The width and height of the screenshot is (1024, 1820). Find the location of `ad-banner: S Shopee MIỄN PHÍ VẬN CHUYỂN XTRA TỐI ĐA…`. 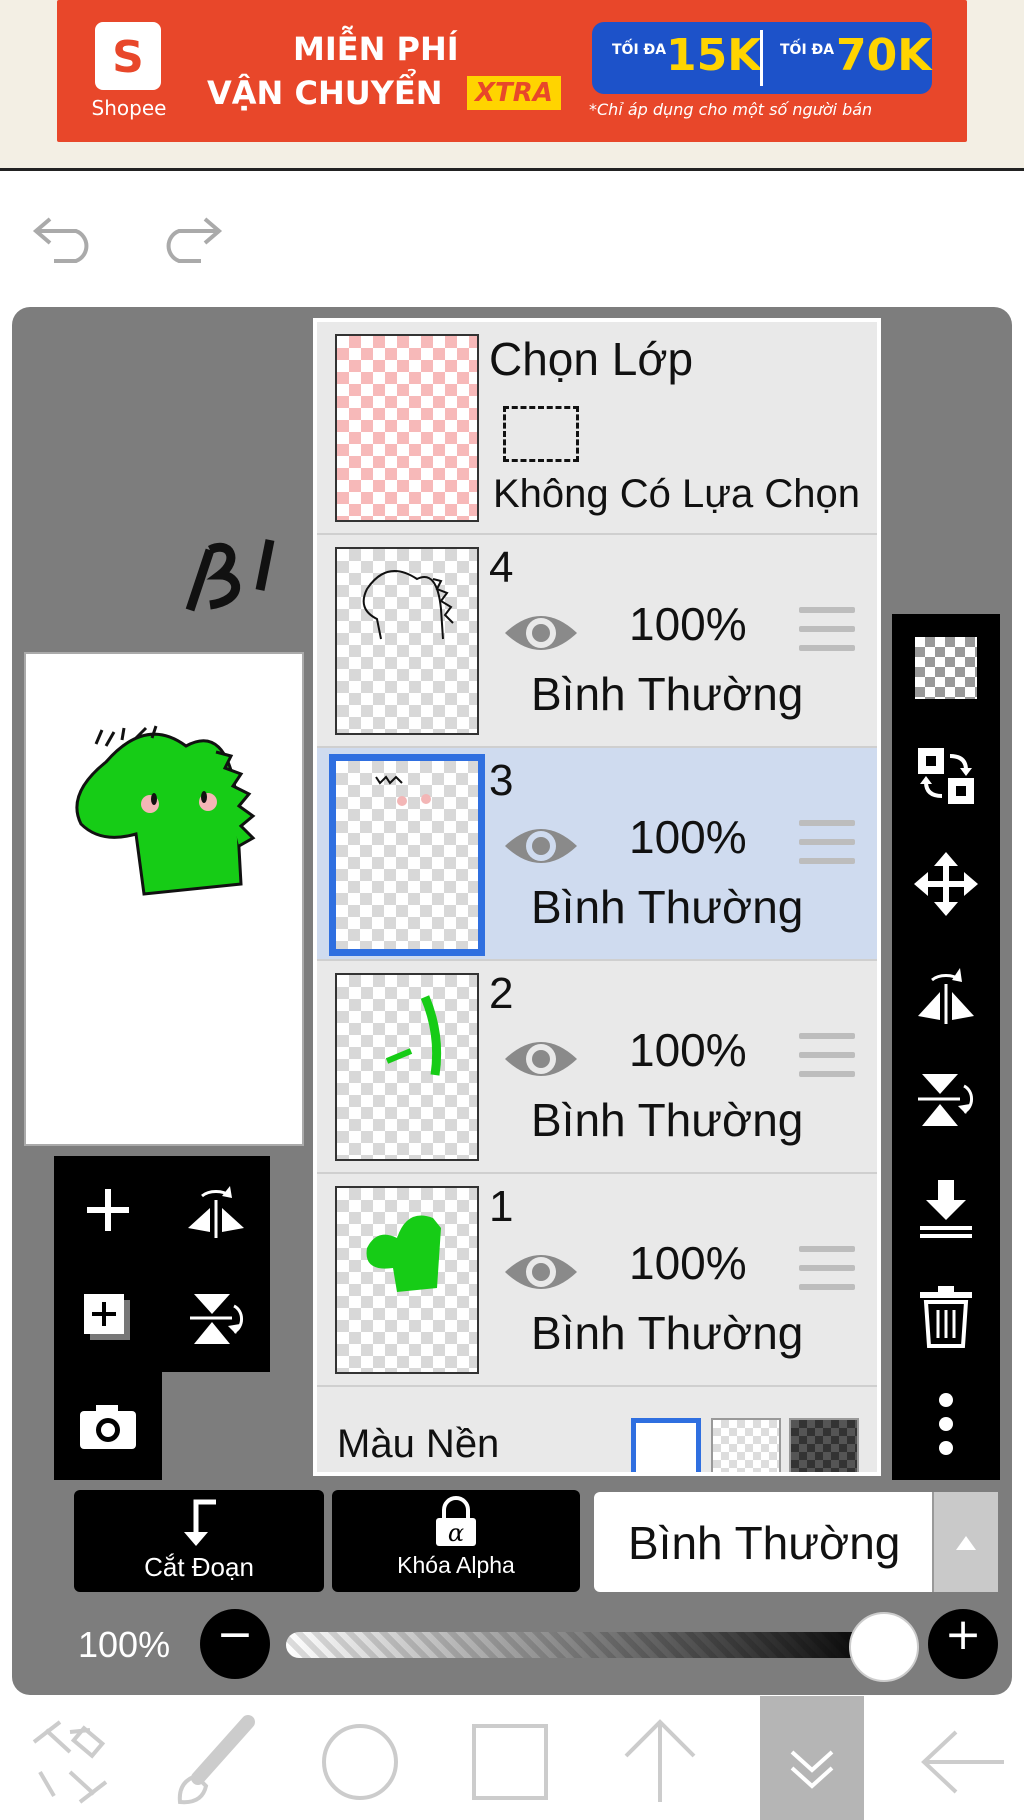

ad-banner: S Shopee MIỄN PHÍ VẬN CHUYỂN XTRA TỐI ĐA… is located at coordinates (512, 71).